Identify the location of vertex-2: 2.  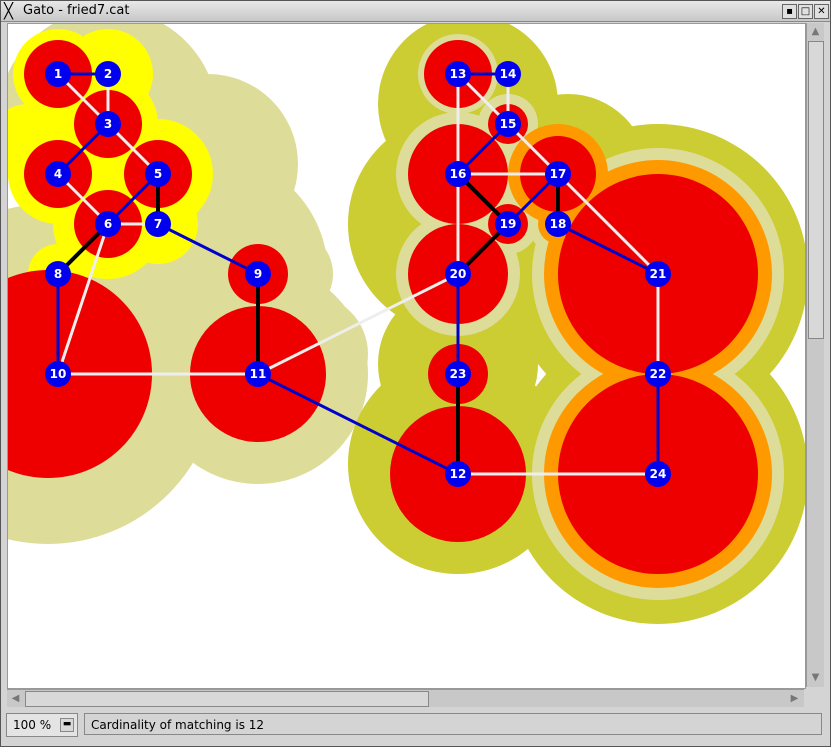
(108, 74).